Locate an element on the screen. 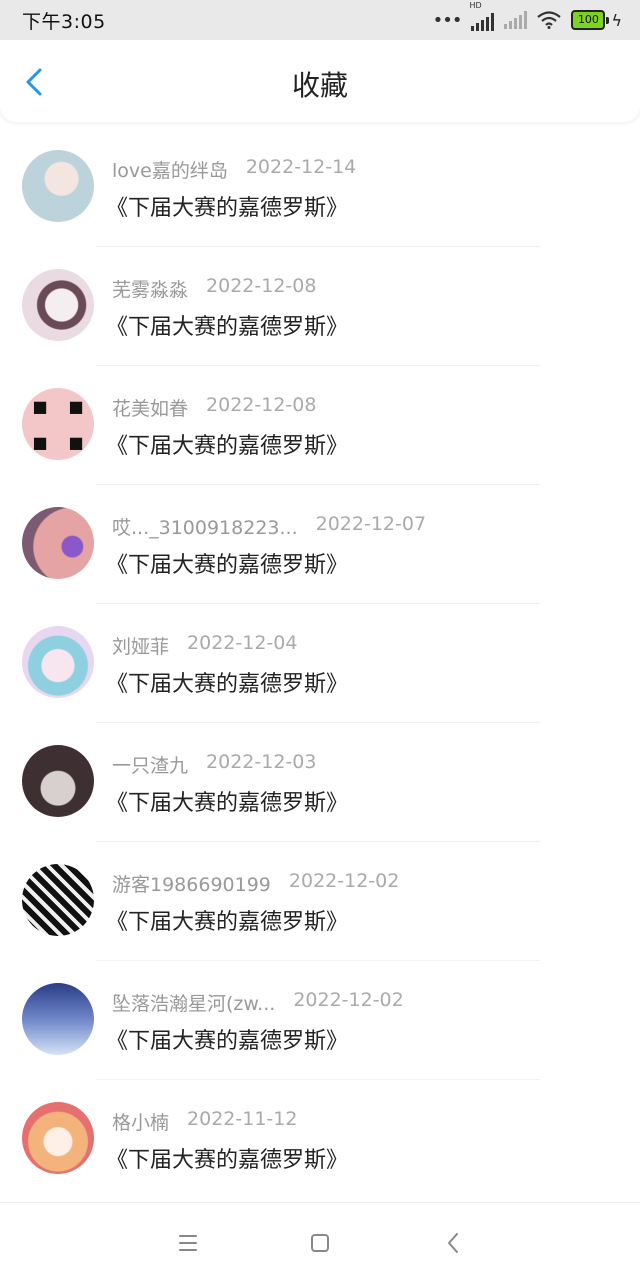  home-square-icon is located at coordinates (320, 1243).